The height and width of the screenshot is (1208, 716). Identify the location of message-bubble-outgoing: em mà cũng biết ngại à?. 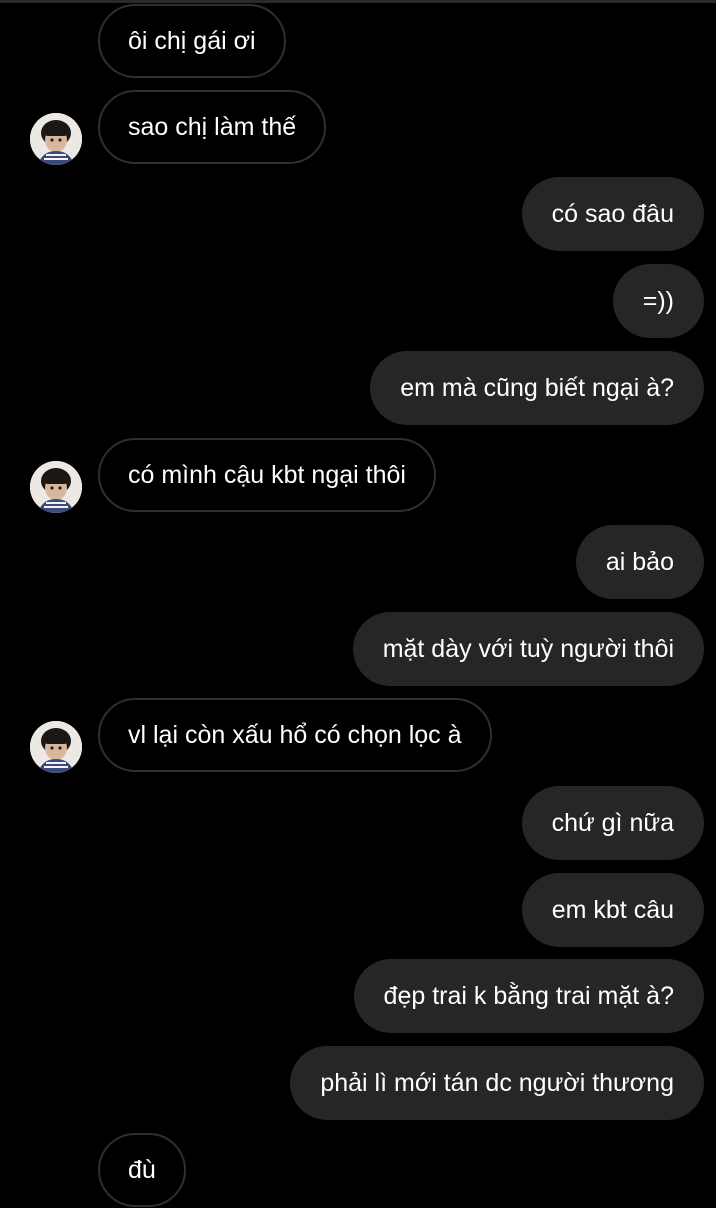
(537, 388).